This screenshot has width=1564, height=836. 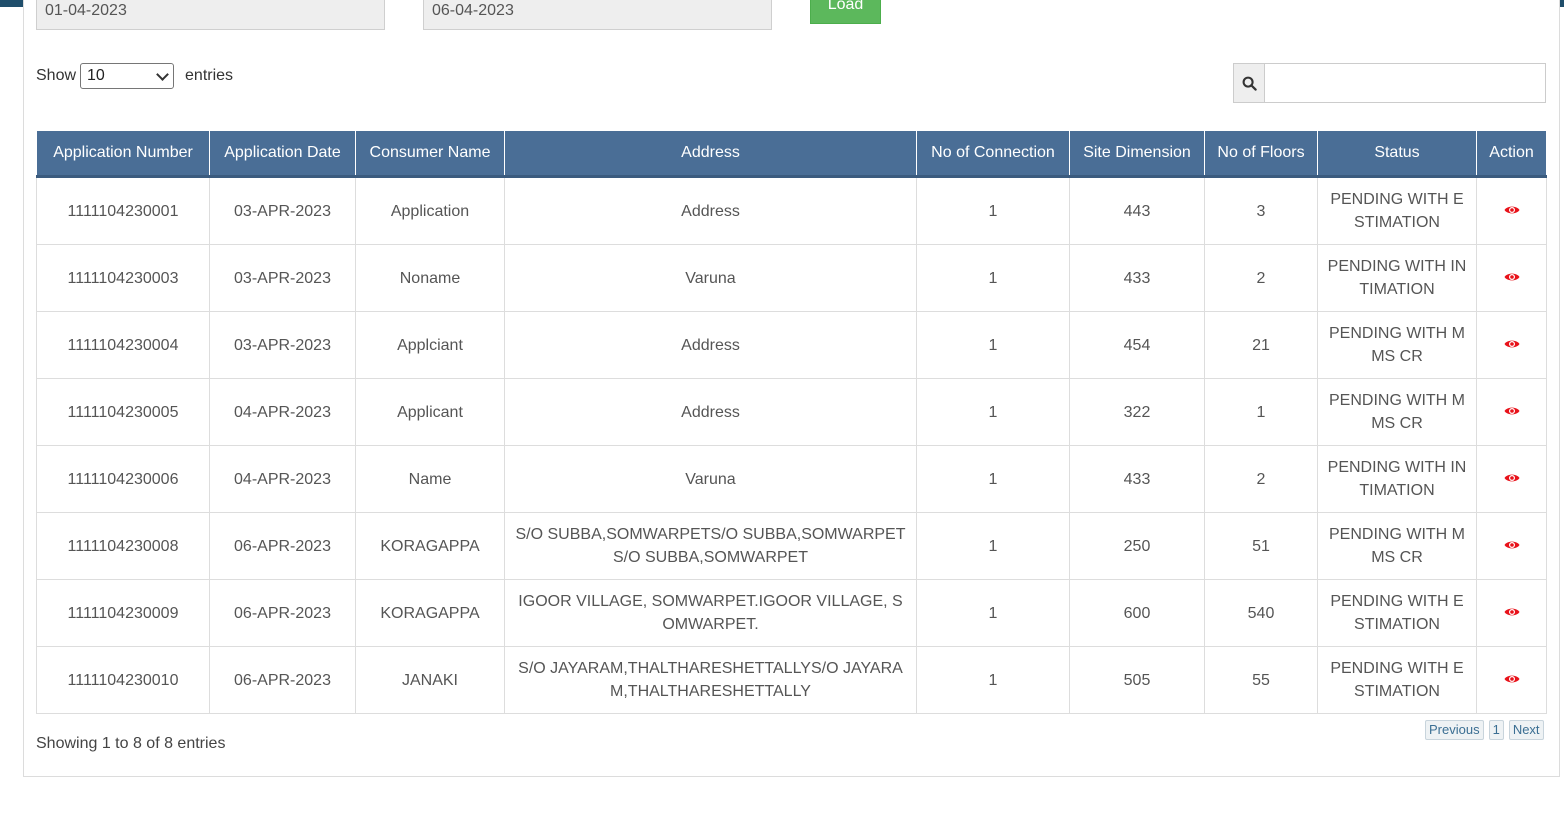 I want to click on chevron-down-icon, so click(x=162, y=74).